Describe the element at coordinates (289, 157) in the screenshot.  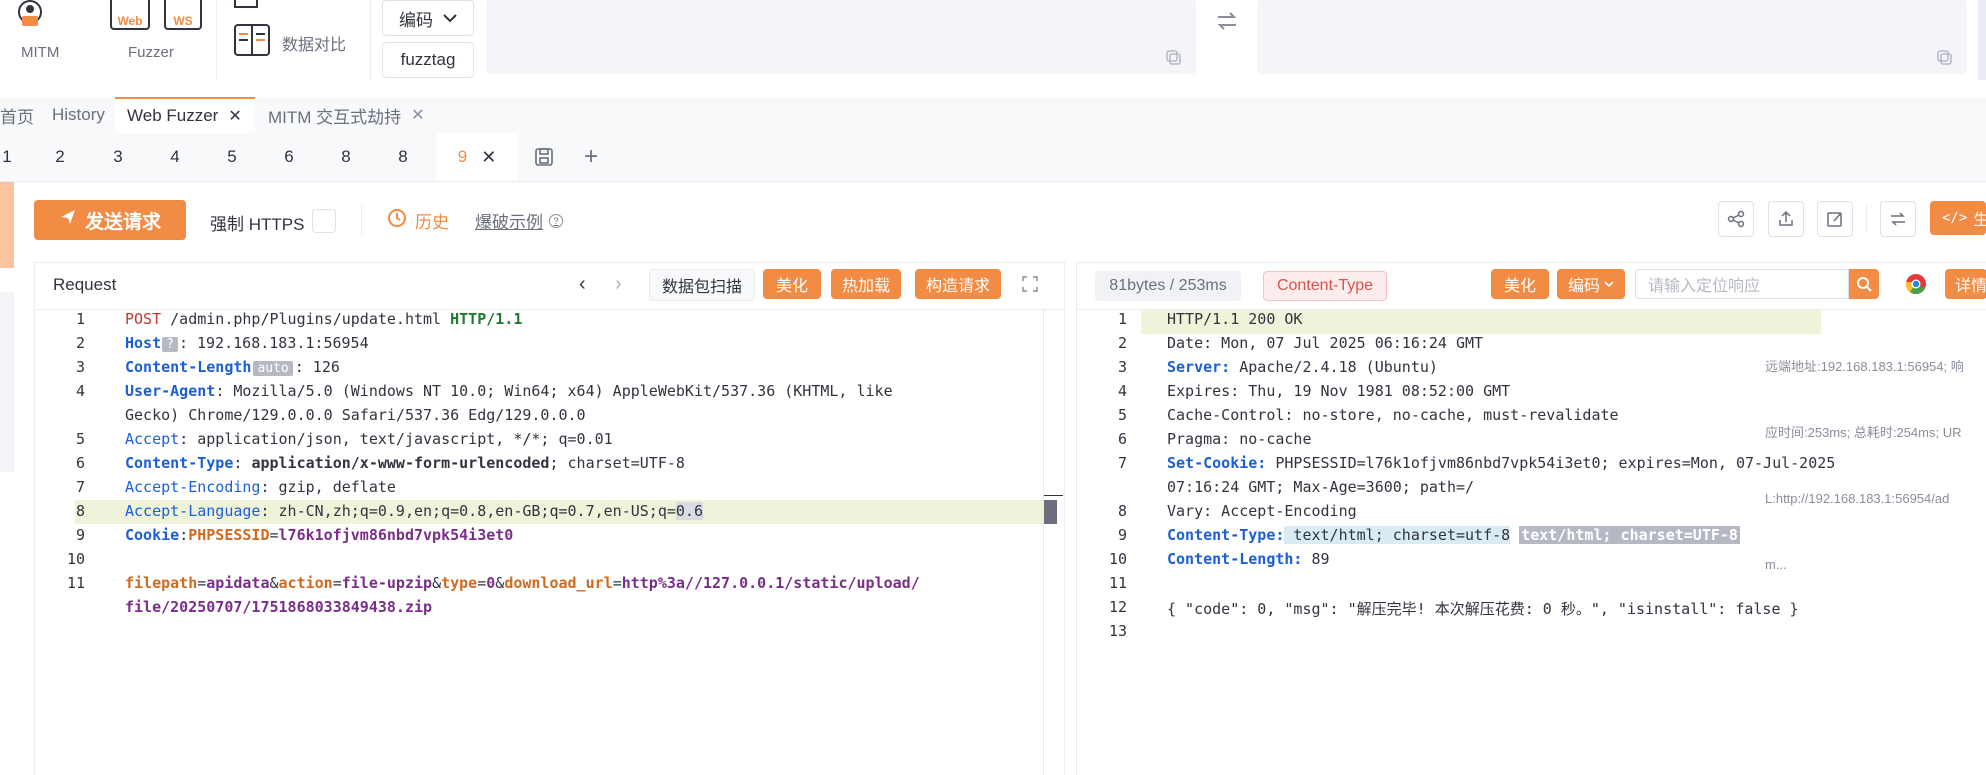
I see `fuzzer-tab: 6` at that location.